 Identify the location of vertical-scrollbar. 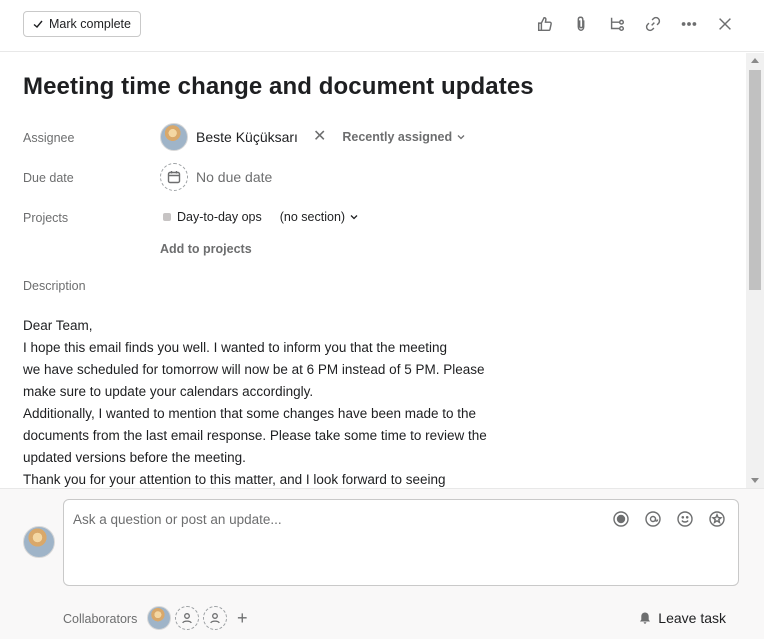
(755, 270).